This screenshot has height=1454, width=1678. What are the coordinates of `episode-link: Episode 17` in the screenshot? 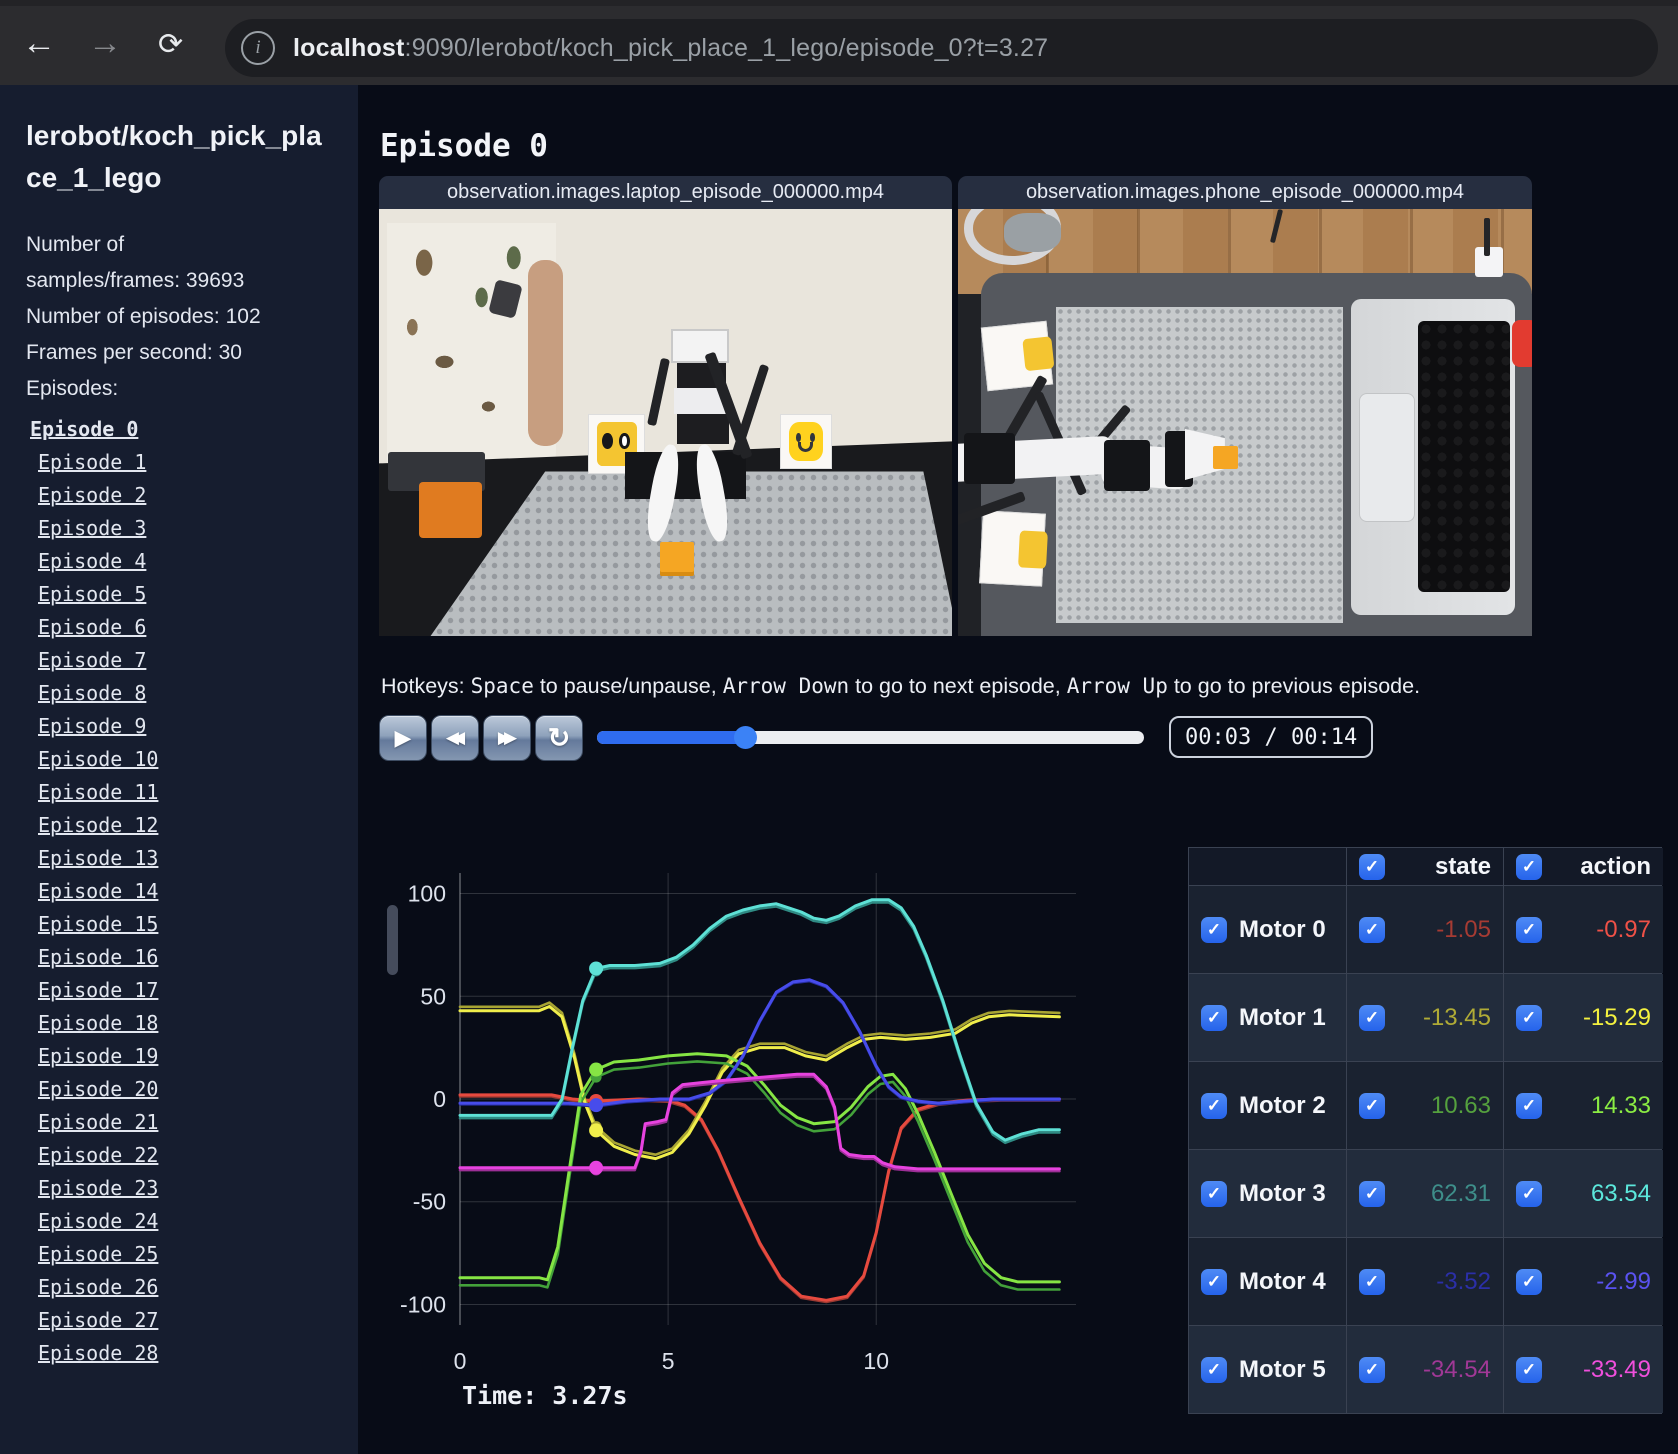 It's located at (198, 990).